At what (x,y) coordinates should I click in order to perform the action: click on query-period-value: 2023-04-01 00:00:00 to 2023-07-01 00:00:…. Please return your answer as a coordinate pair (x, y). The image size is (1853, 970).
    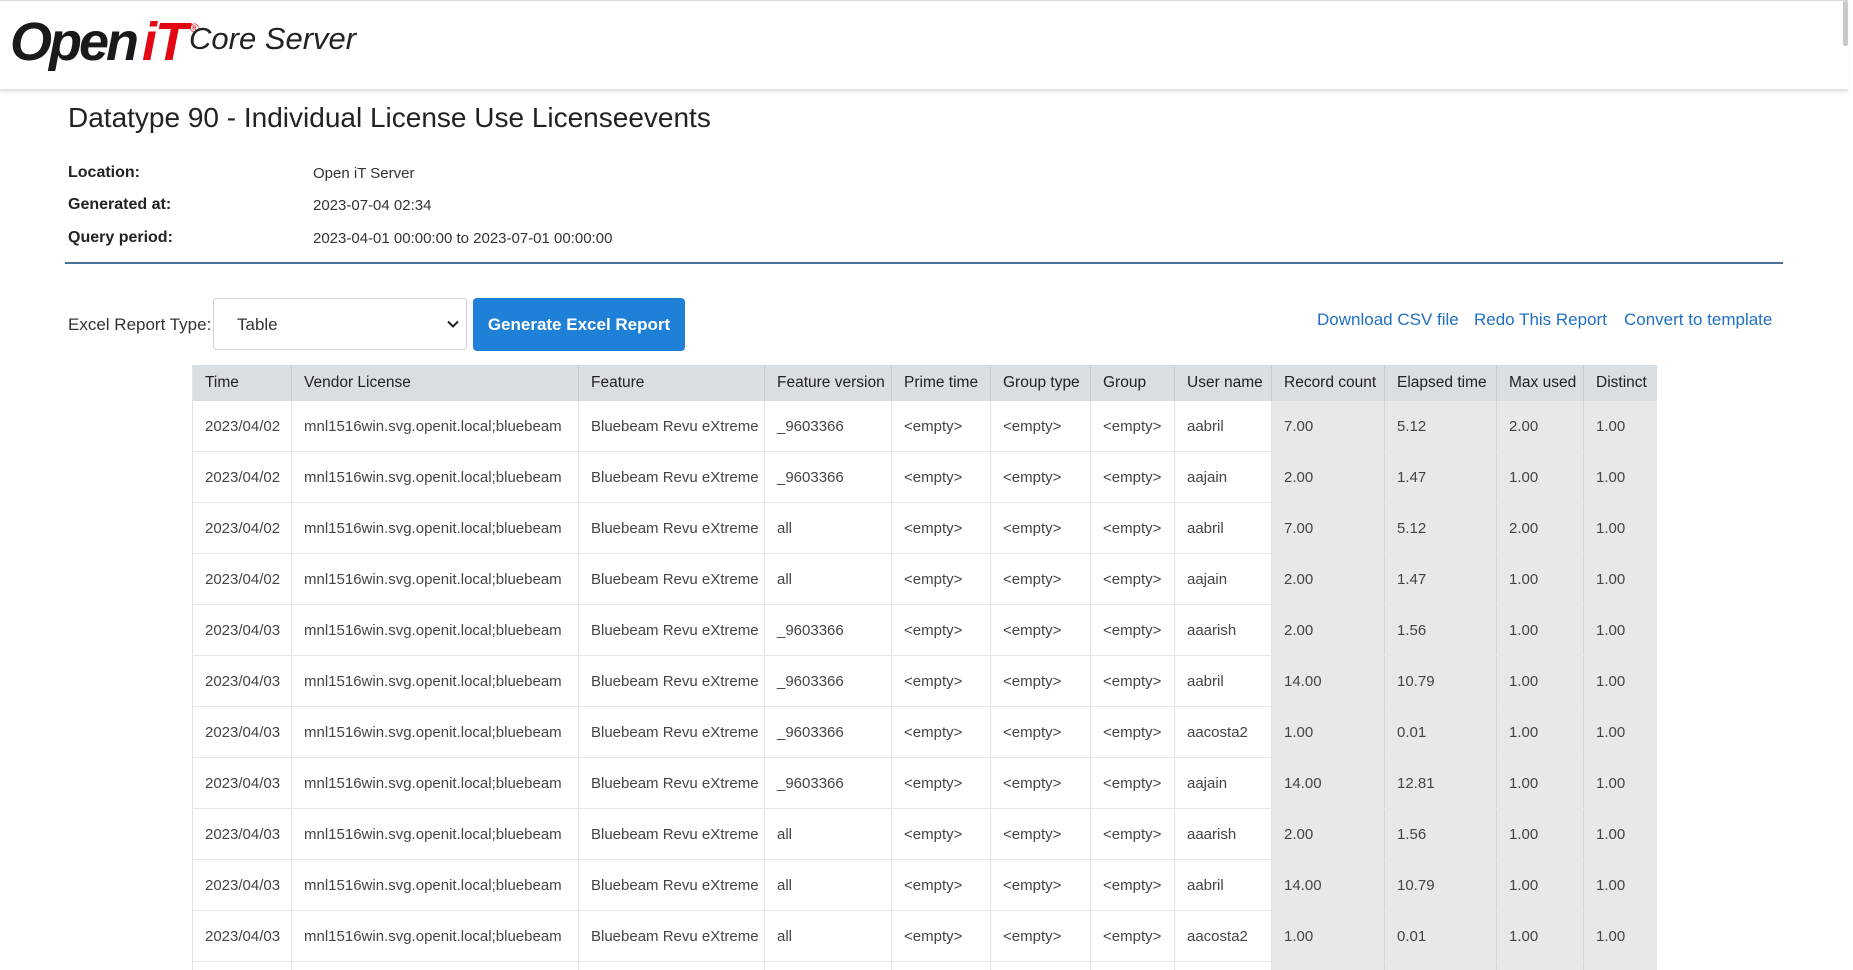
    Looking at the image, I should click on (463, 238).